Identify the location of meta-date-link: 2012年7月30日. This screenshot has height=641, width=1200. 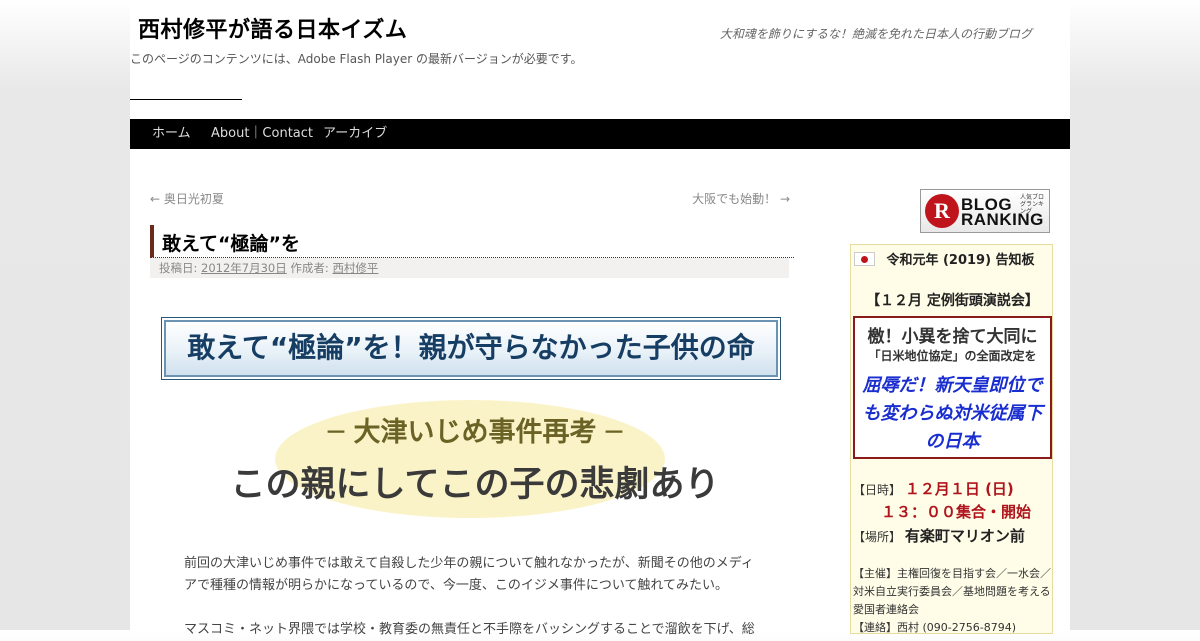
(244, 268).